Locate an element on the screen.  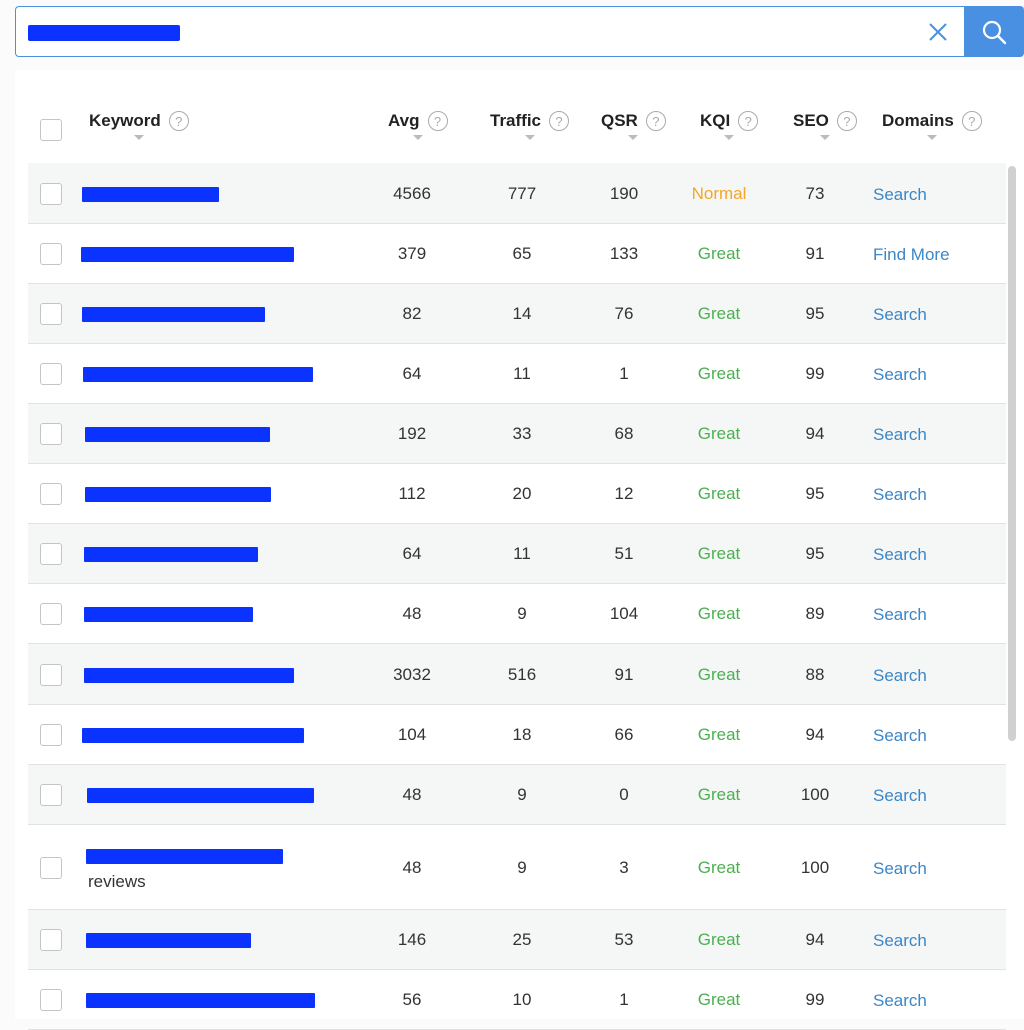
table-row: 192 33 68 Great 94 Search is located at coordinates (517, 434).